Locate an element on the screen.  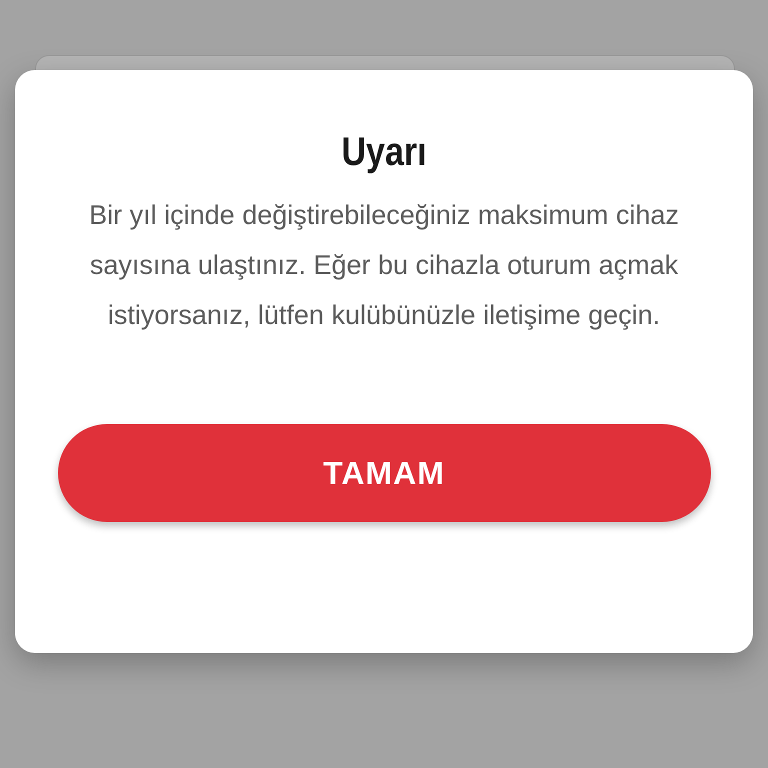
ok-button: TAMAM is located at coordinates (384, 473).